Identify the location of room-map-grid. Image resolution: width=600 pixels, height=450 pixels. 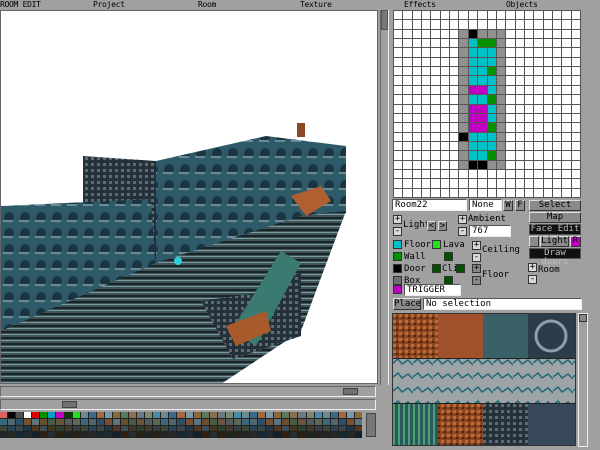
(487, 104).